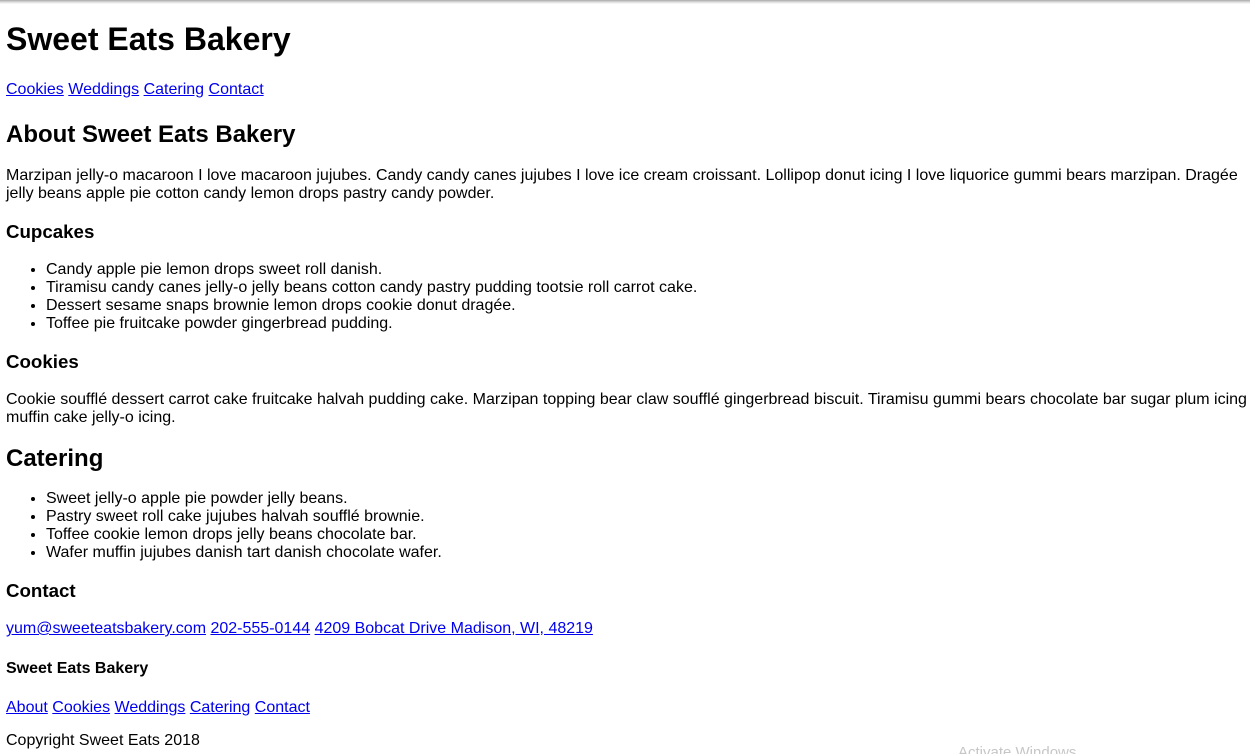 The image size is (1250, 754). What do you see at coordinates (174, 89) in the screenshot?
I see `nav-link-catering: Catering` at bounding box center [174, 89].